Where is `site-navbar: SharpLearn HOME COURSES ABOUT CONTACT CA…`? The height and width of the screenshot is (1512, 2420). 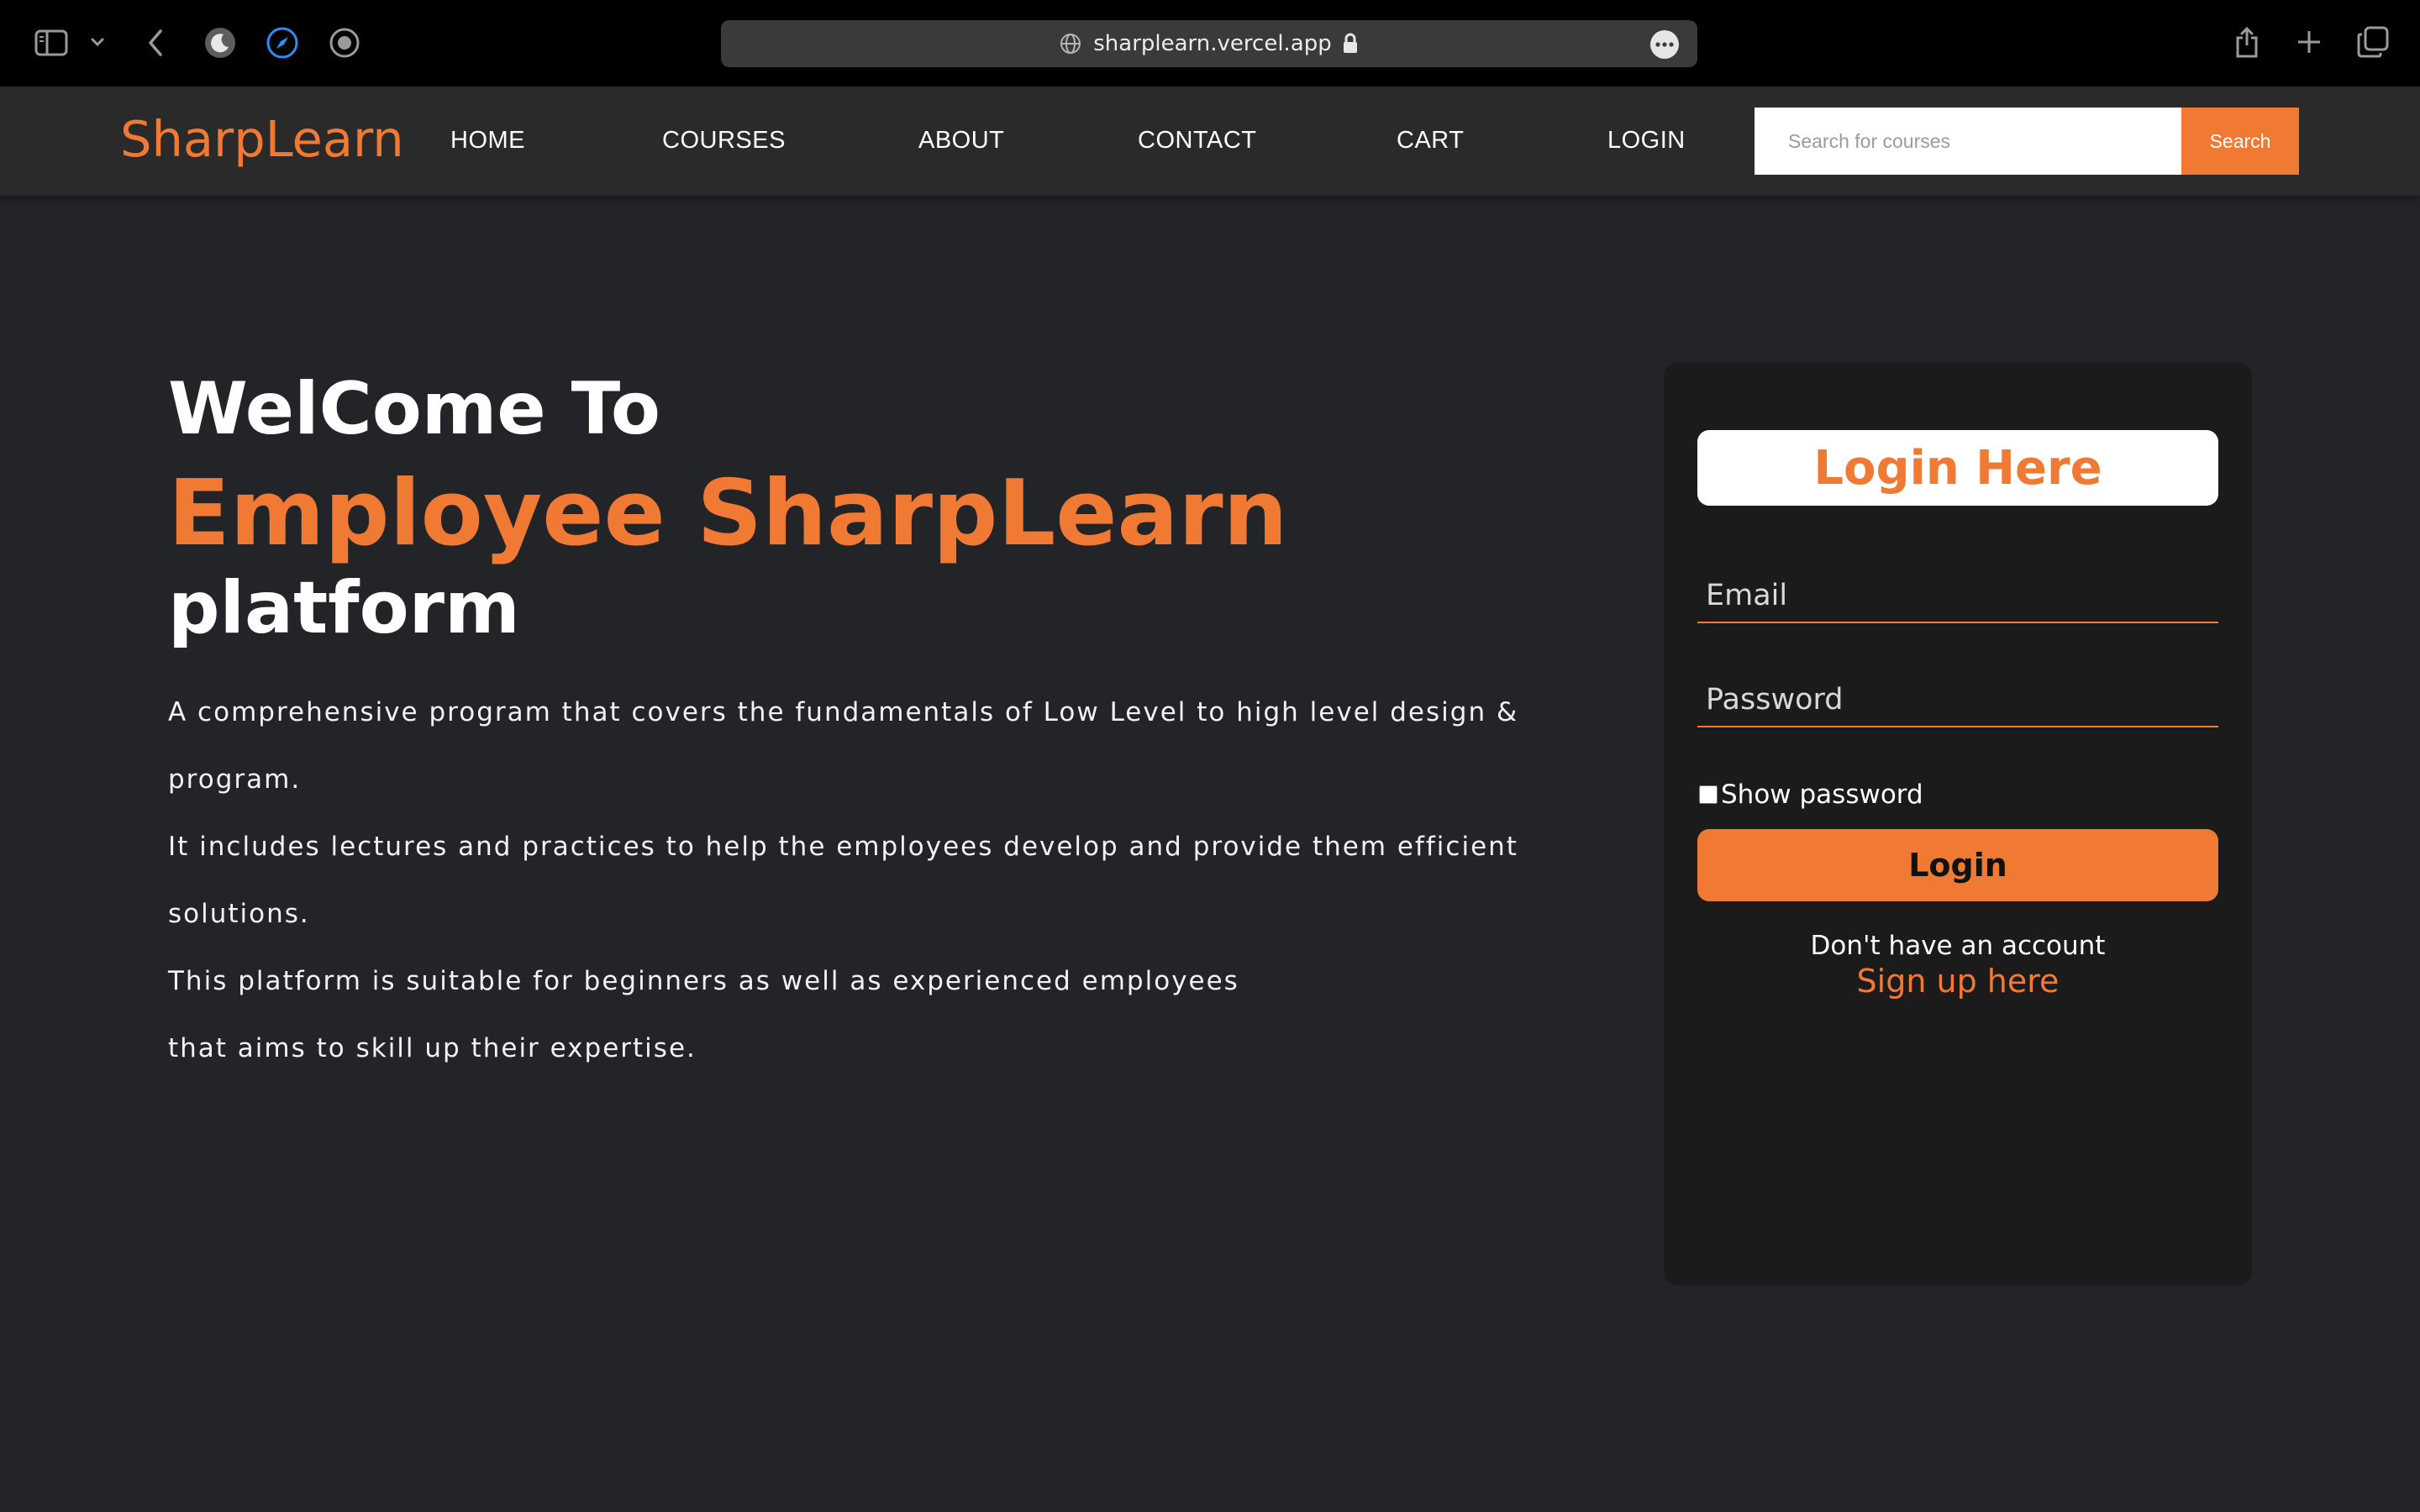
site-navbar: SharpLearn HOME COURSES ABOUT CONTACT CA… is located at coordinates (1210, 141).